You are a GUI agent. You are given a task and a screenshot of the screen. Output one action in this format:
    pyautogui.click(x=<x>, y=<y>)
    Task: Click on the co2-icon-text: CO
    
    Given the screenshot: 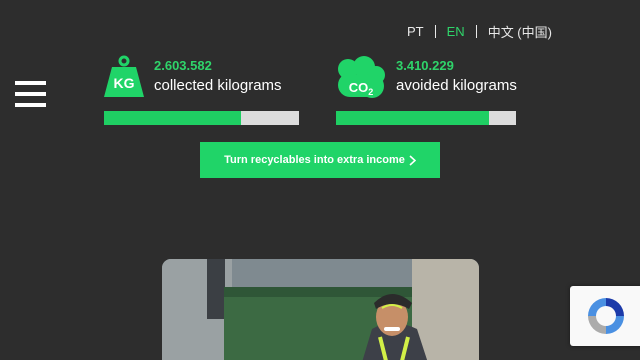 What is the action you would take?
    pyautogui.click(x=359, y=87)
    